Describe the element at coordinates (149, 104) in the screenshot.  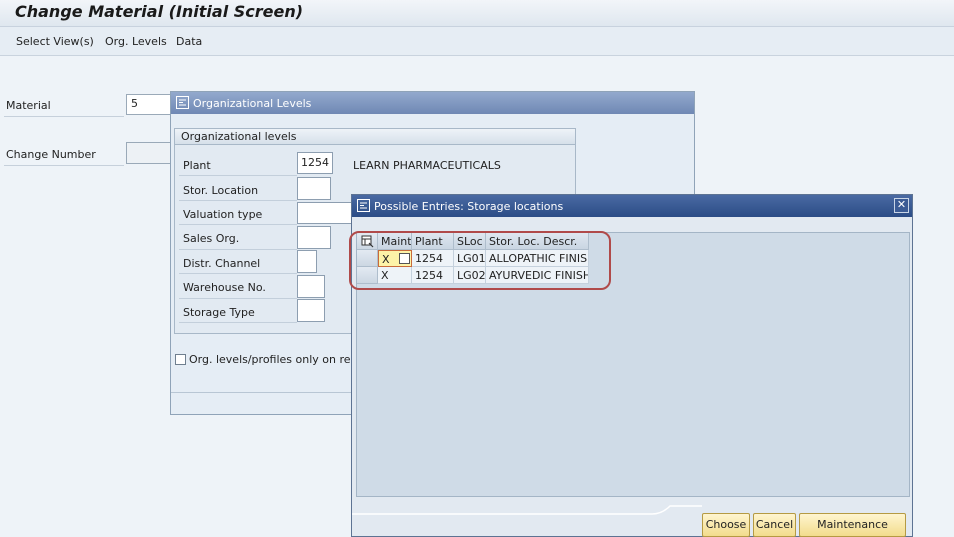
I see `material-input: 5` at that location.